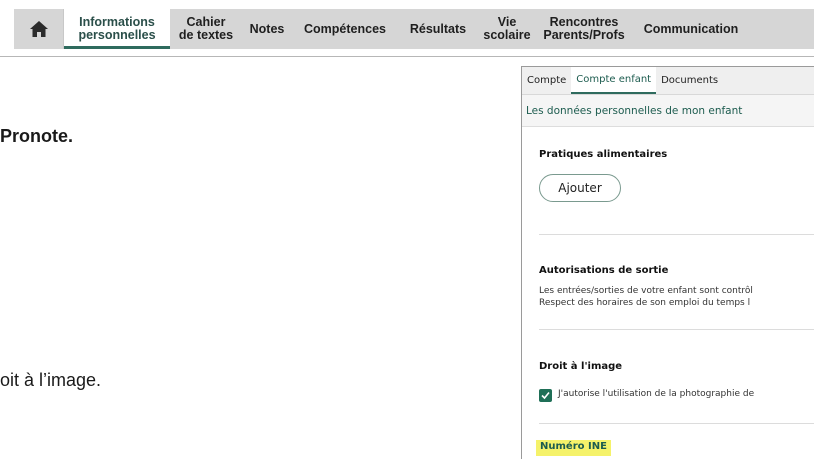 This screenshot has width=814, height=459. I want to click on home-icon, so click(38, 29).